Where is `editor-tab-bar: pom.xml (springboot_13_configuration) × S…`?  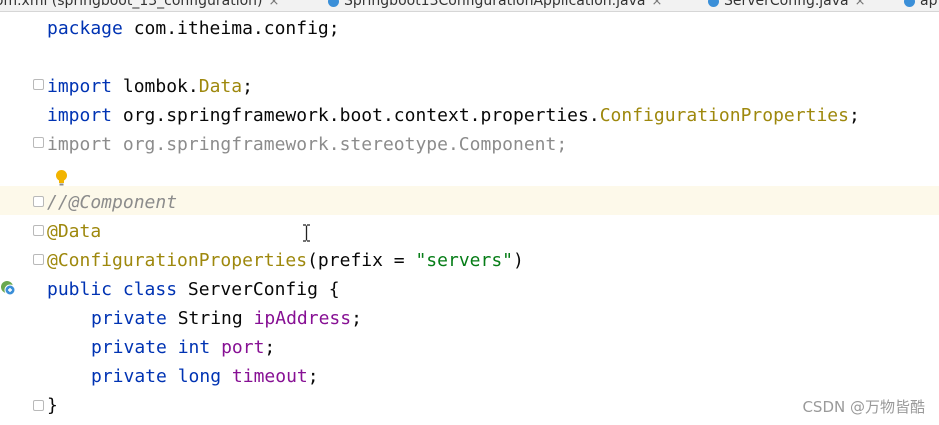
editor-tab-bar: pom.xml (springboot_13_configuration) × S… is located at coordinates (469, 6).